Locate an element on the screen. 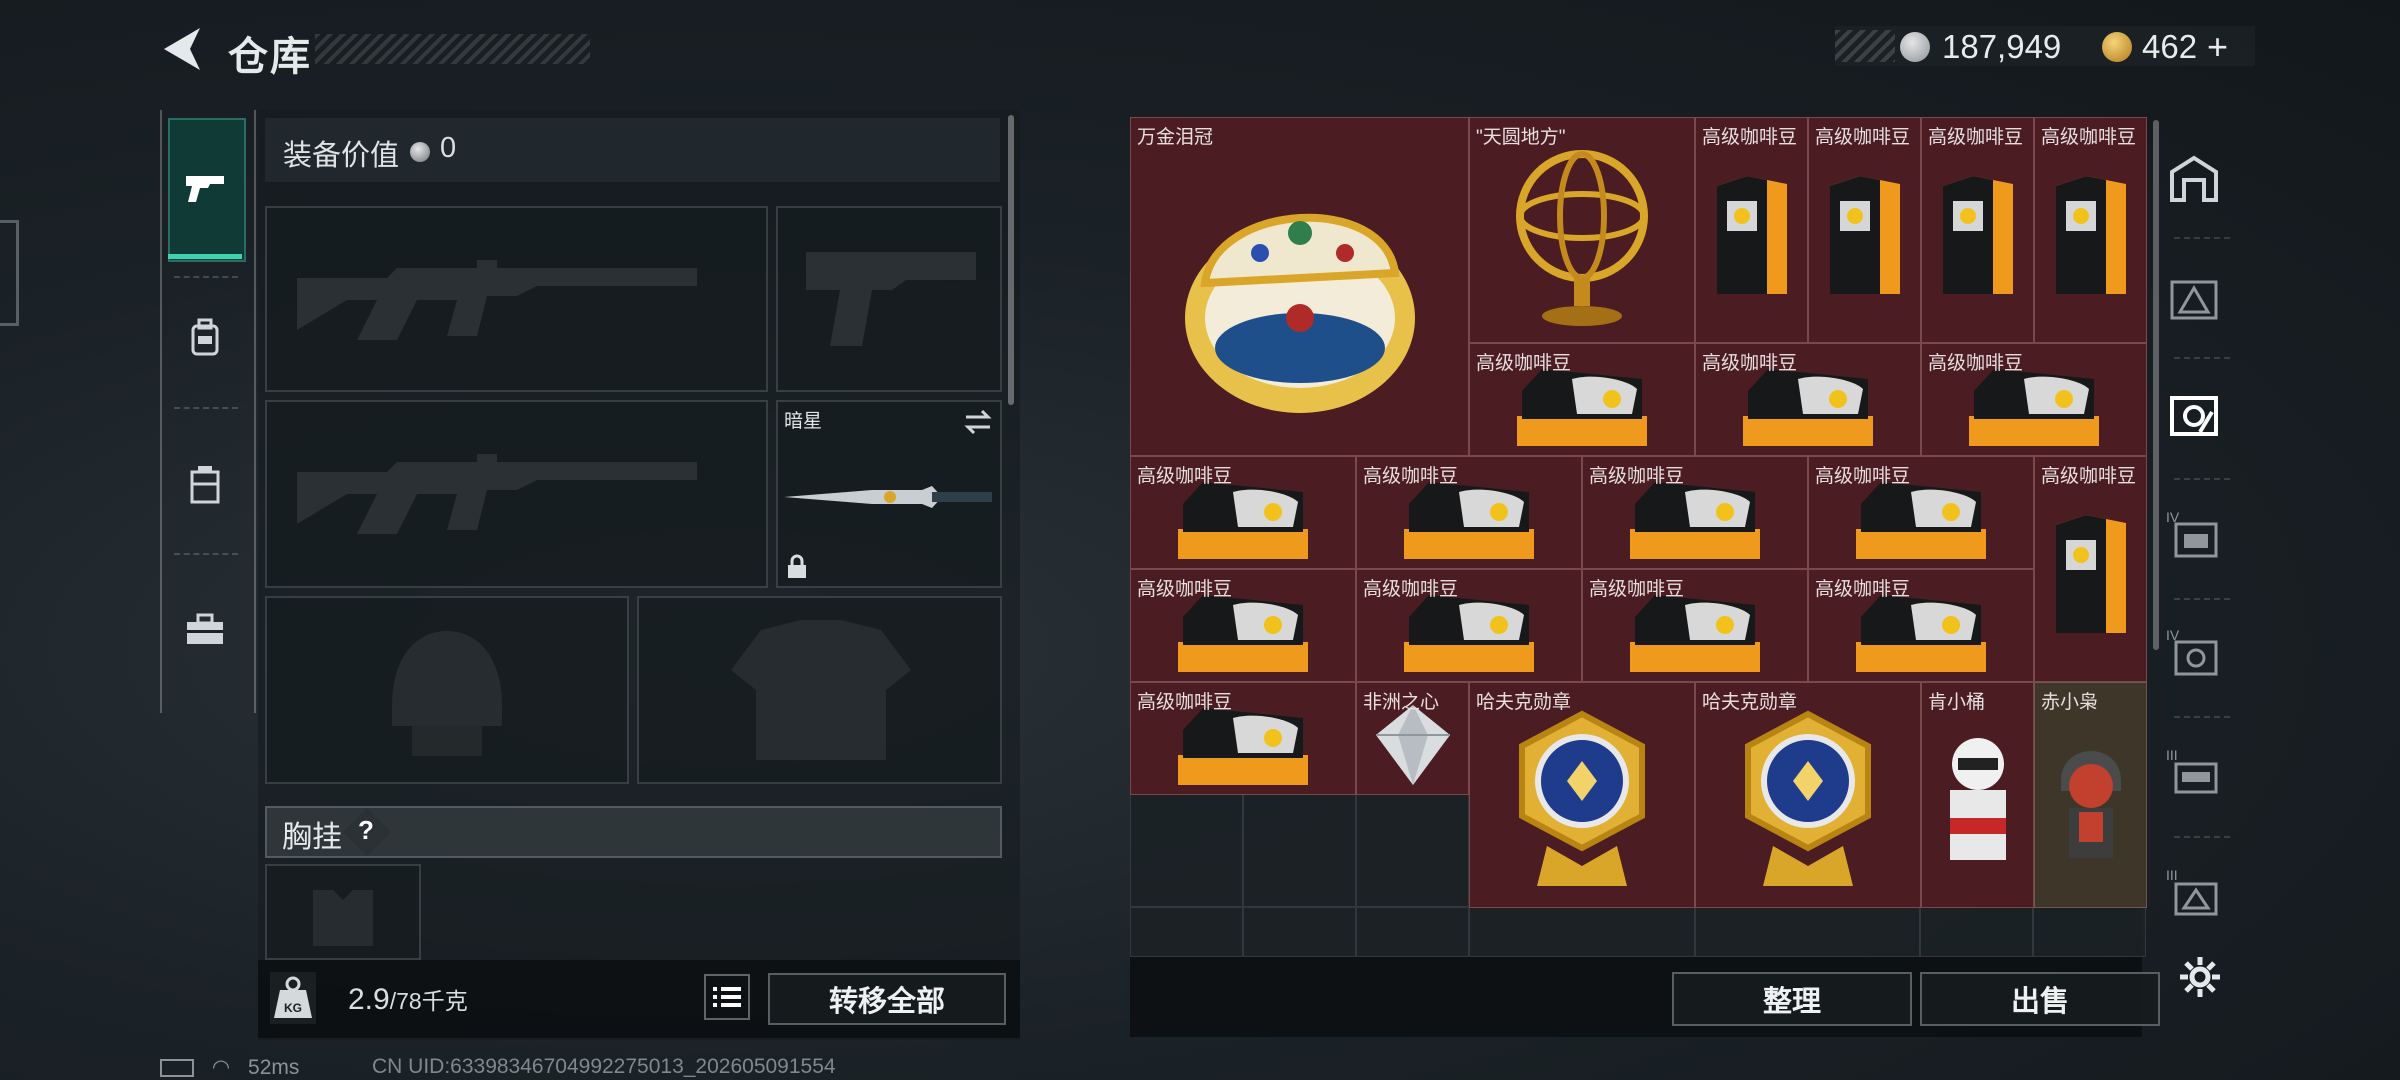  add-currency-button: + is located at coordinates (2217, 47).